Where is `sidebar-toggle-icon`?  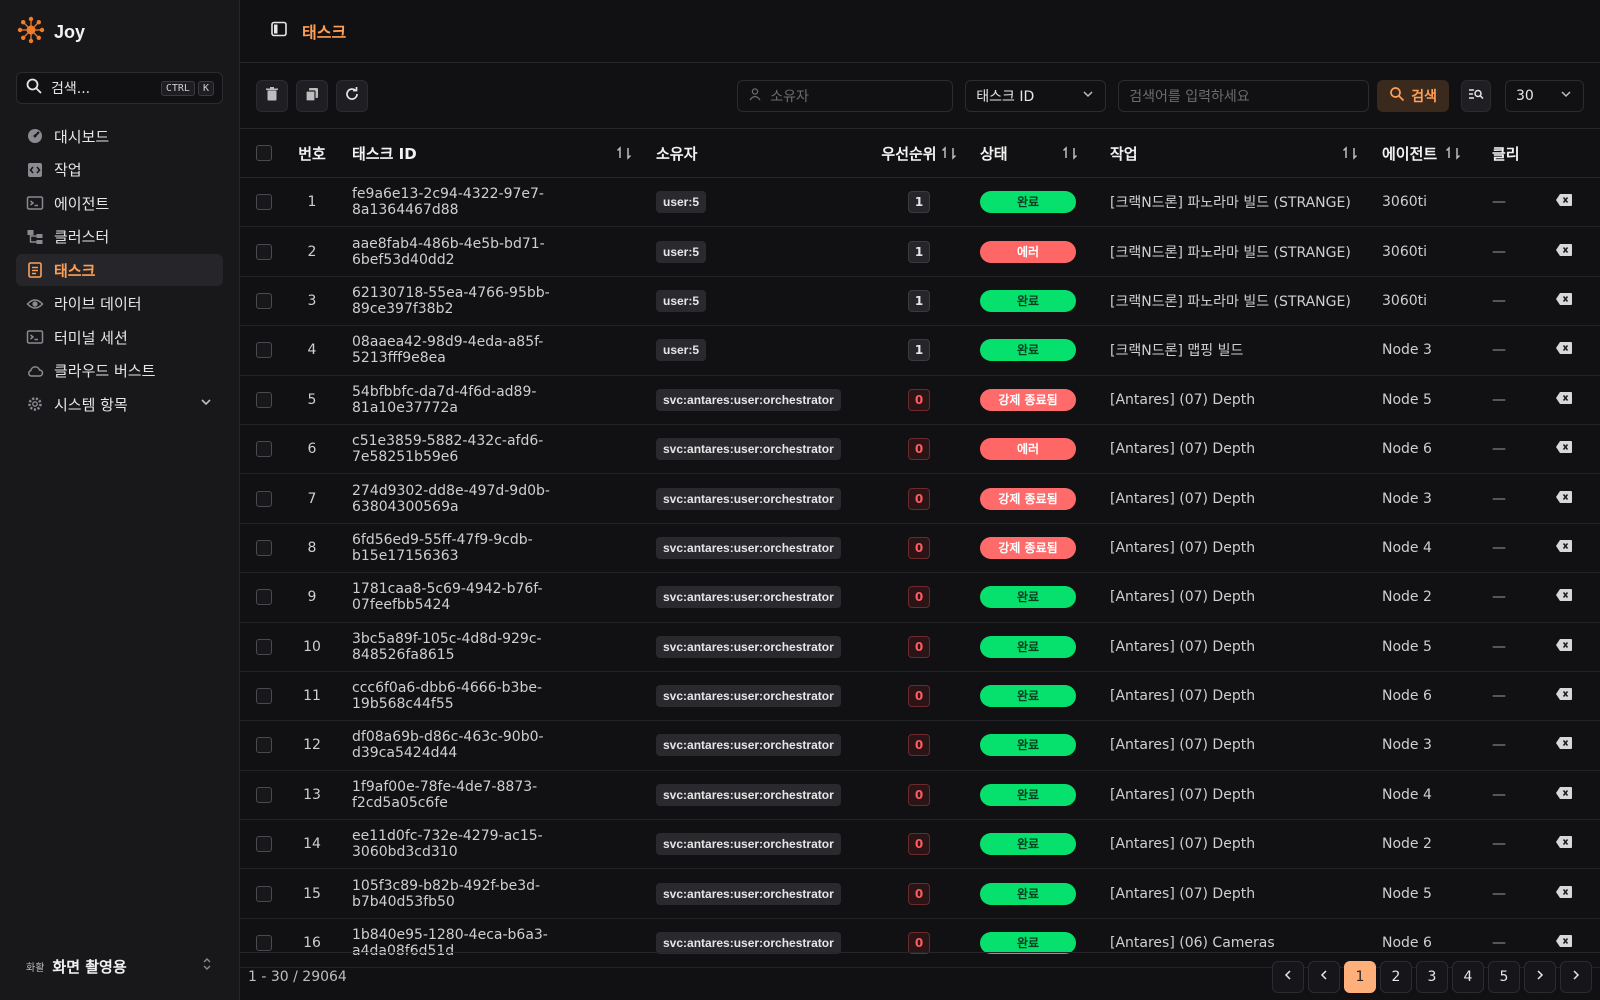 sidebar-toggle-icon is located at coordinates (279, 31).